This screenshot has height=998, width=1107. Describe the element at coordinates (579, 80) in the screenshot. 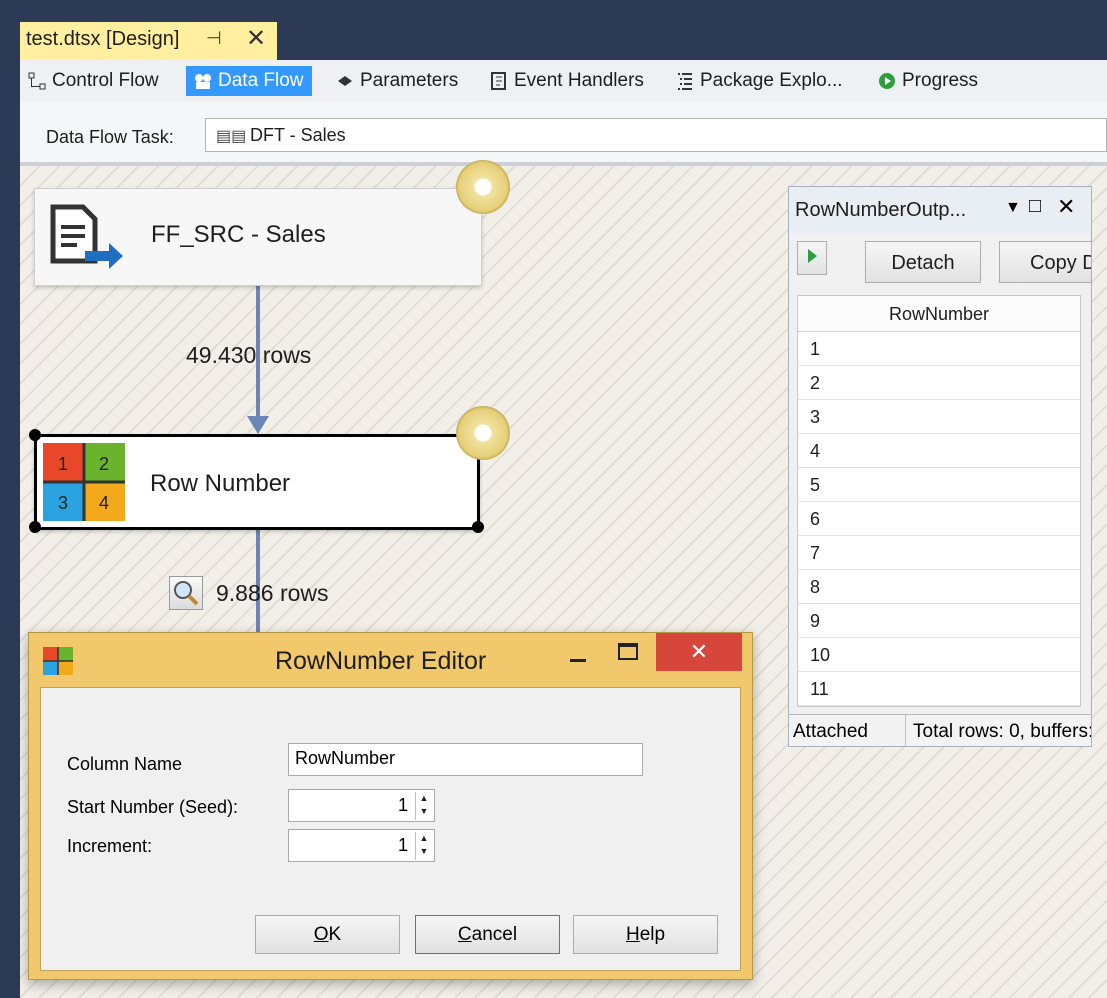

I see `tab-label: Event Handlers` at that location.